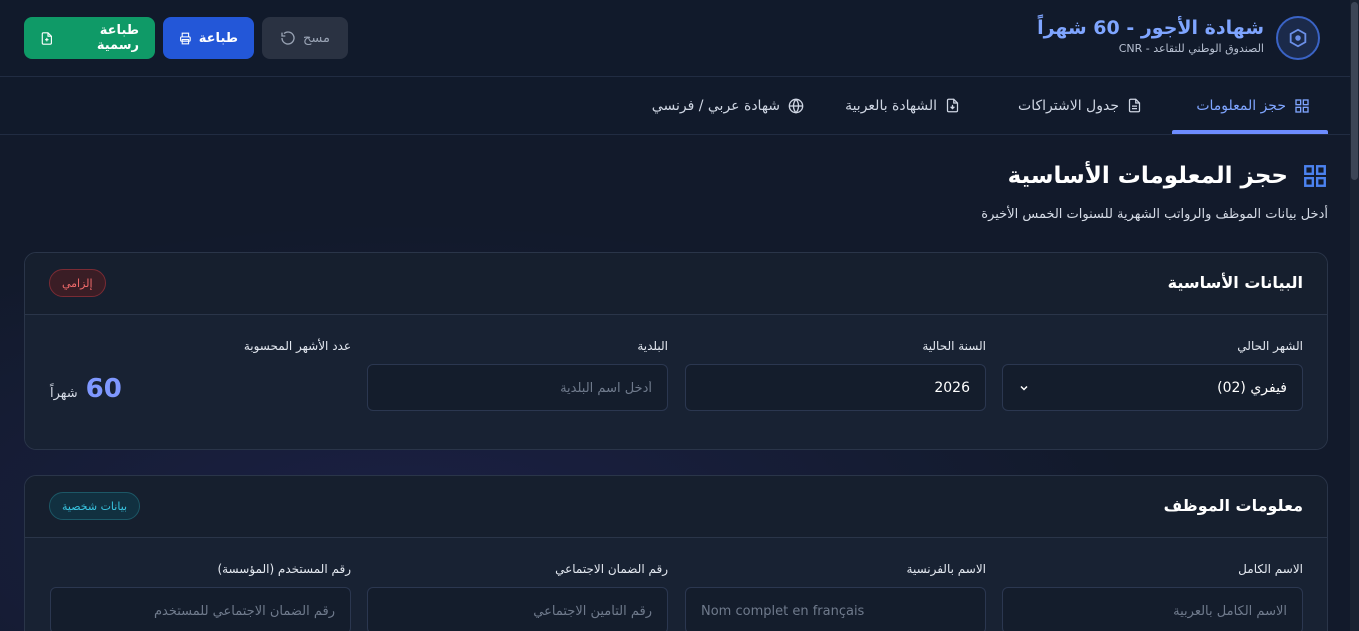 The image size is (1359, 631). I want to click on file-plus-icon, so click(46, 38).